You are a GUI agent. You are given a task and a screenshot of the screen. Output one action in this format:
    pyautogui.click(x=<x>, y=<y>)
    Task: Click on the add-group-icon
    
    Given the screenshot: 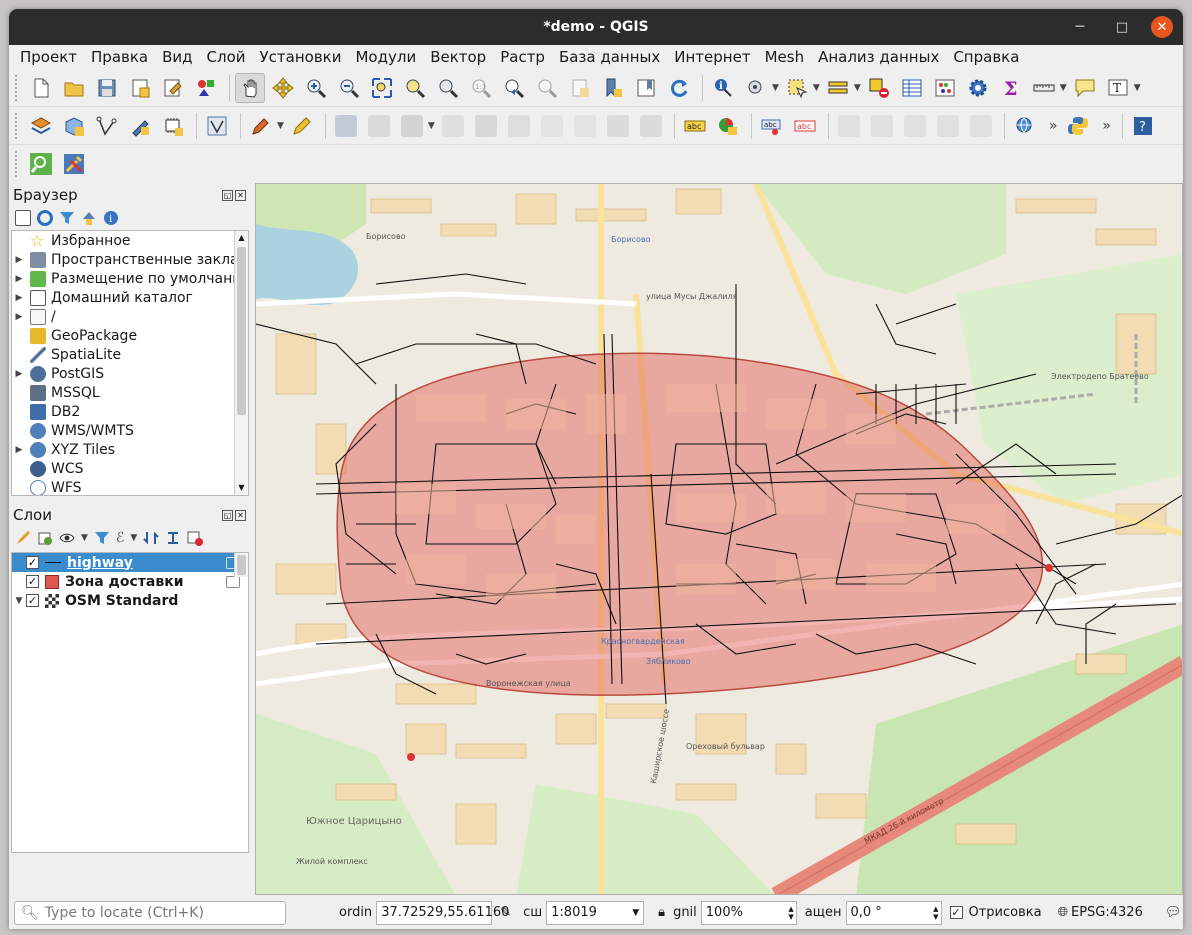 What is the action you would take?
    pyautogui.click(x=45, y=538)
    